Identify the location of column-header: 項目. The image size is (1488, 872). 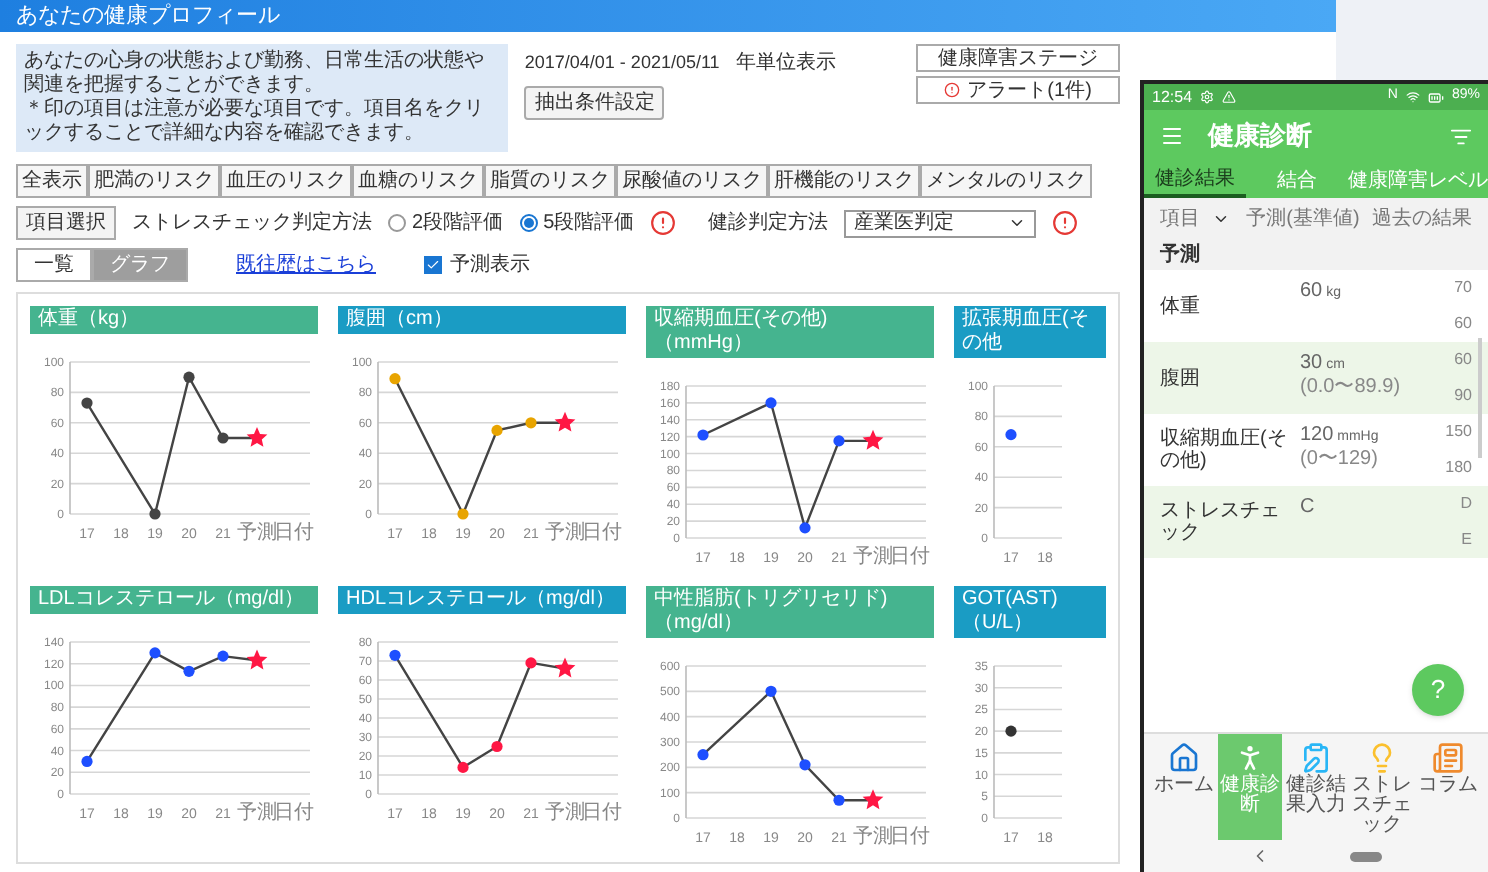
(1180, 219).